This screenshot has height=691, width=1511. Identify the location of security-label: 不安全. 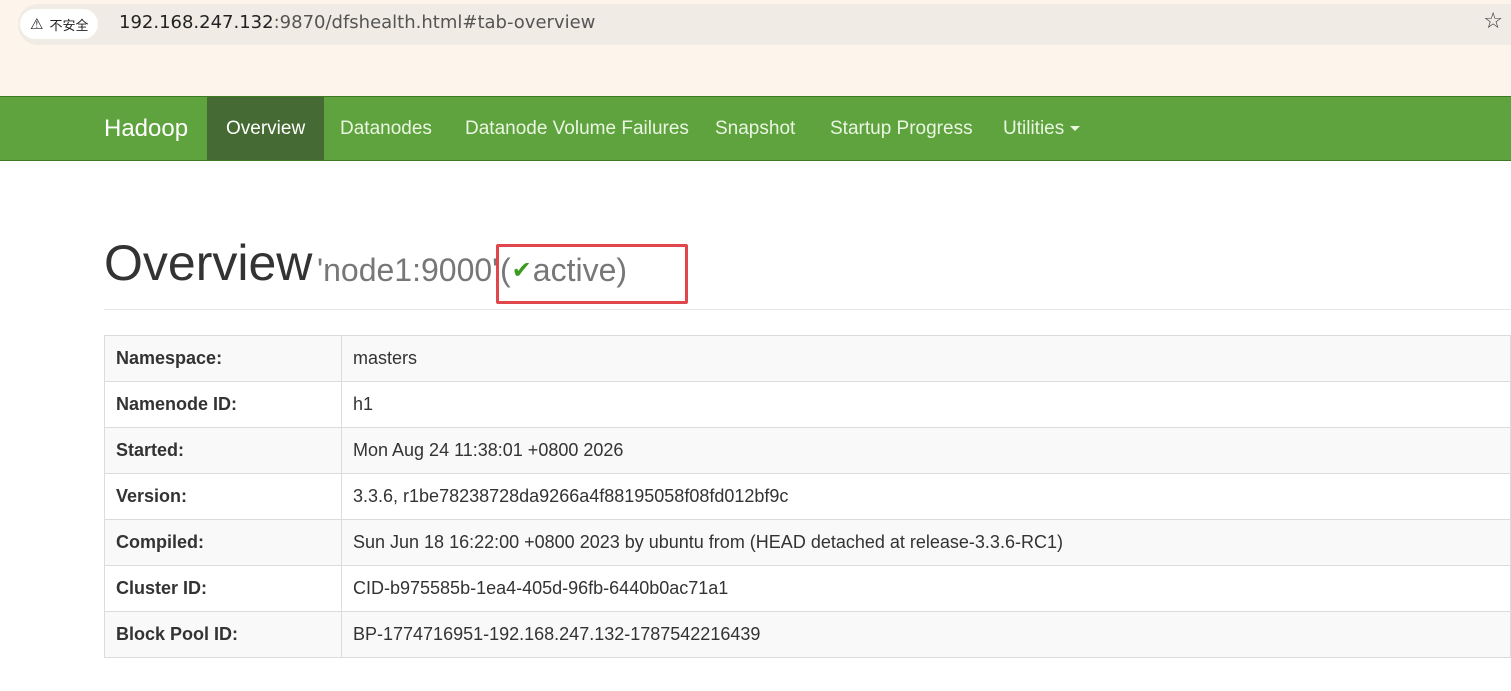
(69, 25).